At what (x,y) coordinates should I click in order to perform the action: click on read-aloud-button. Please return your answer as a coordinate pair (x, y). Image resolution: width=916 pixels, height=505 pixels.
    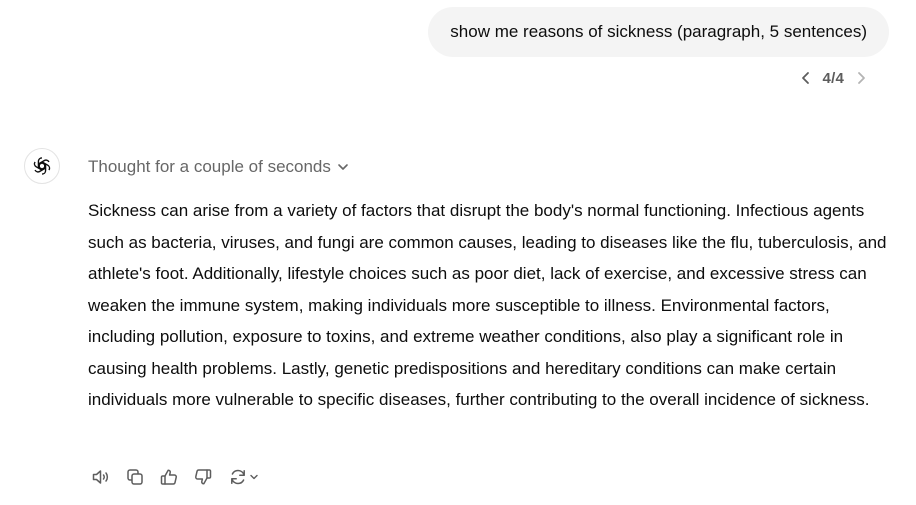
    Looking at the image, I should click on (101, 477).